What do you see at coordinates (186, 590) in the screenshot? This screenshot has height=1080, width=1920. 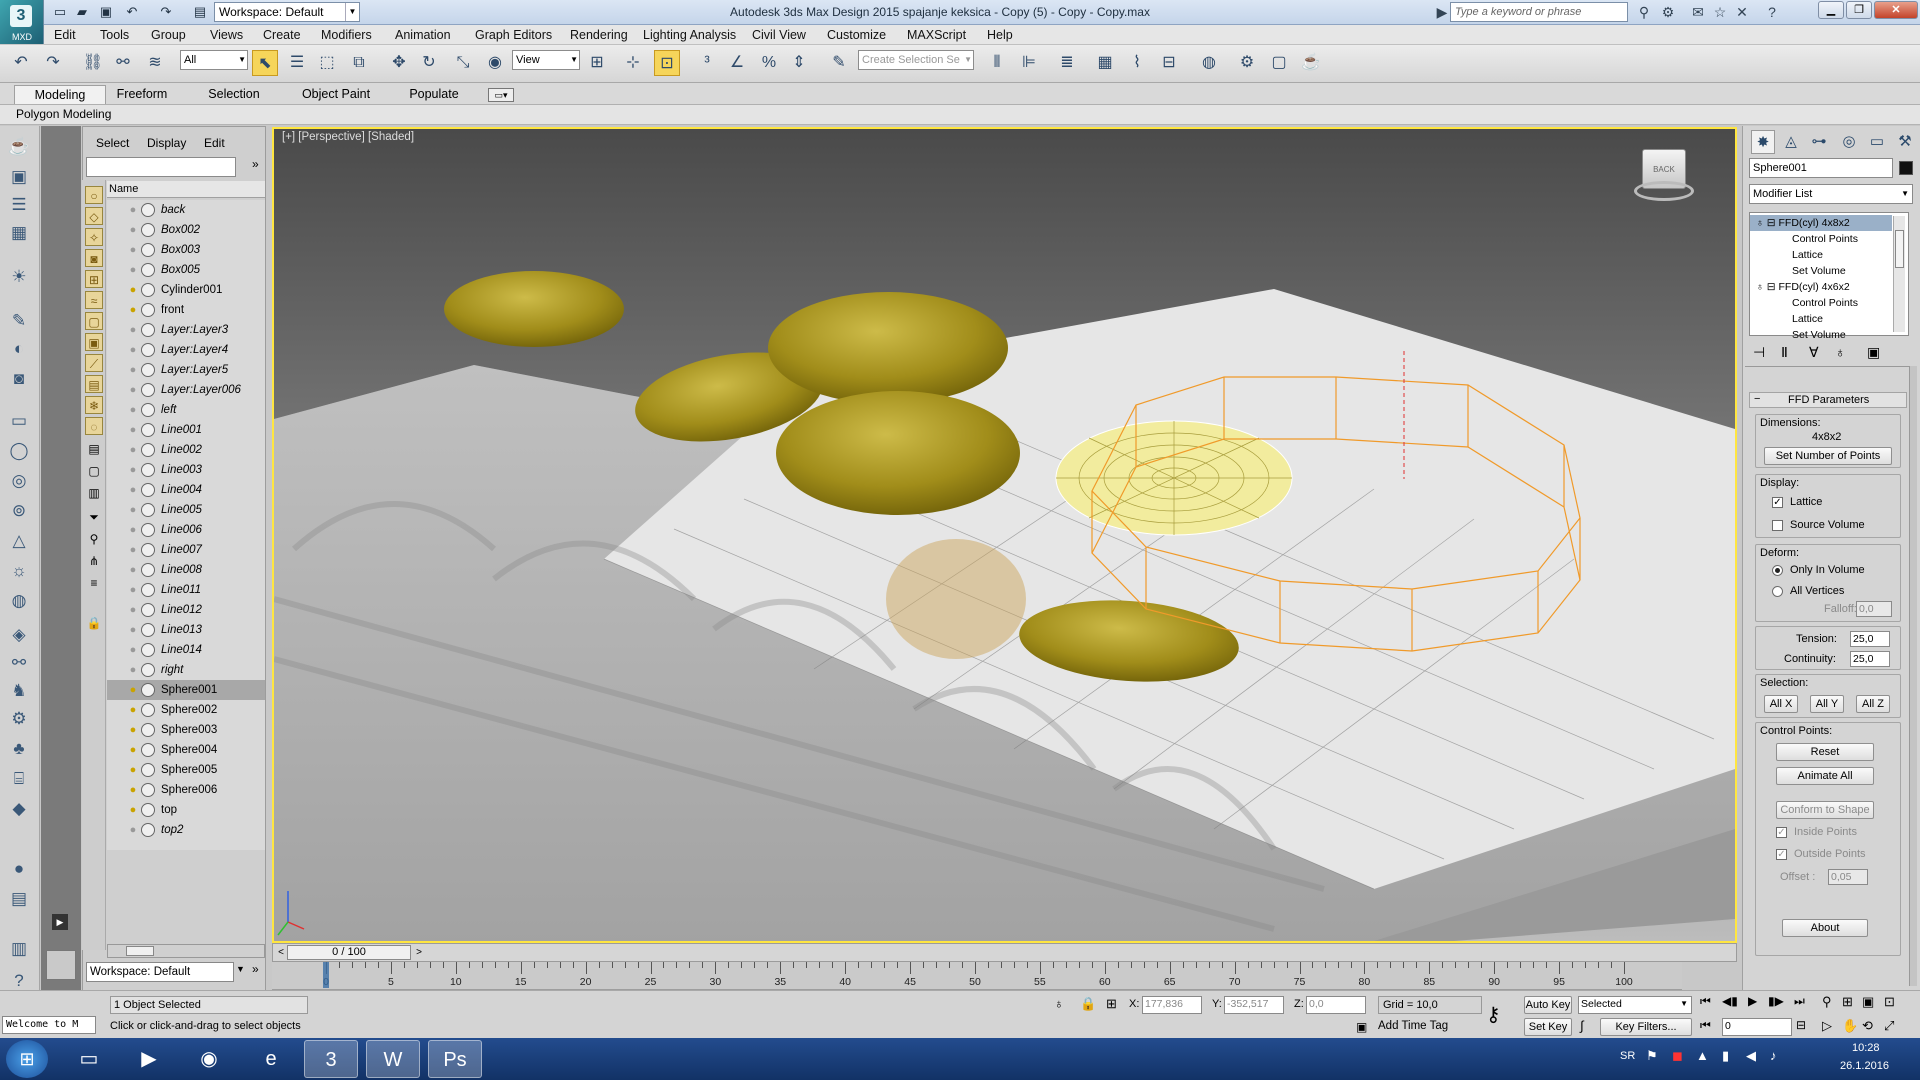 I see `list-item: ● Line011` at bounding box center [186, 590].